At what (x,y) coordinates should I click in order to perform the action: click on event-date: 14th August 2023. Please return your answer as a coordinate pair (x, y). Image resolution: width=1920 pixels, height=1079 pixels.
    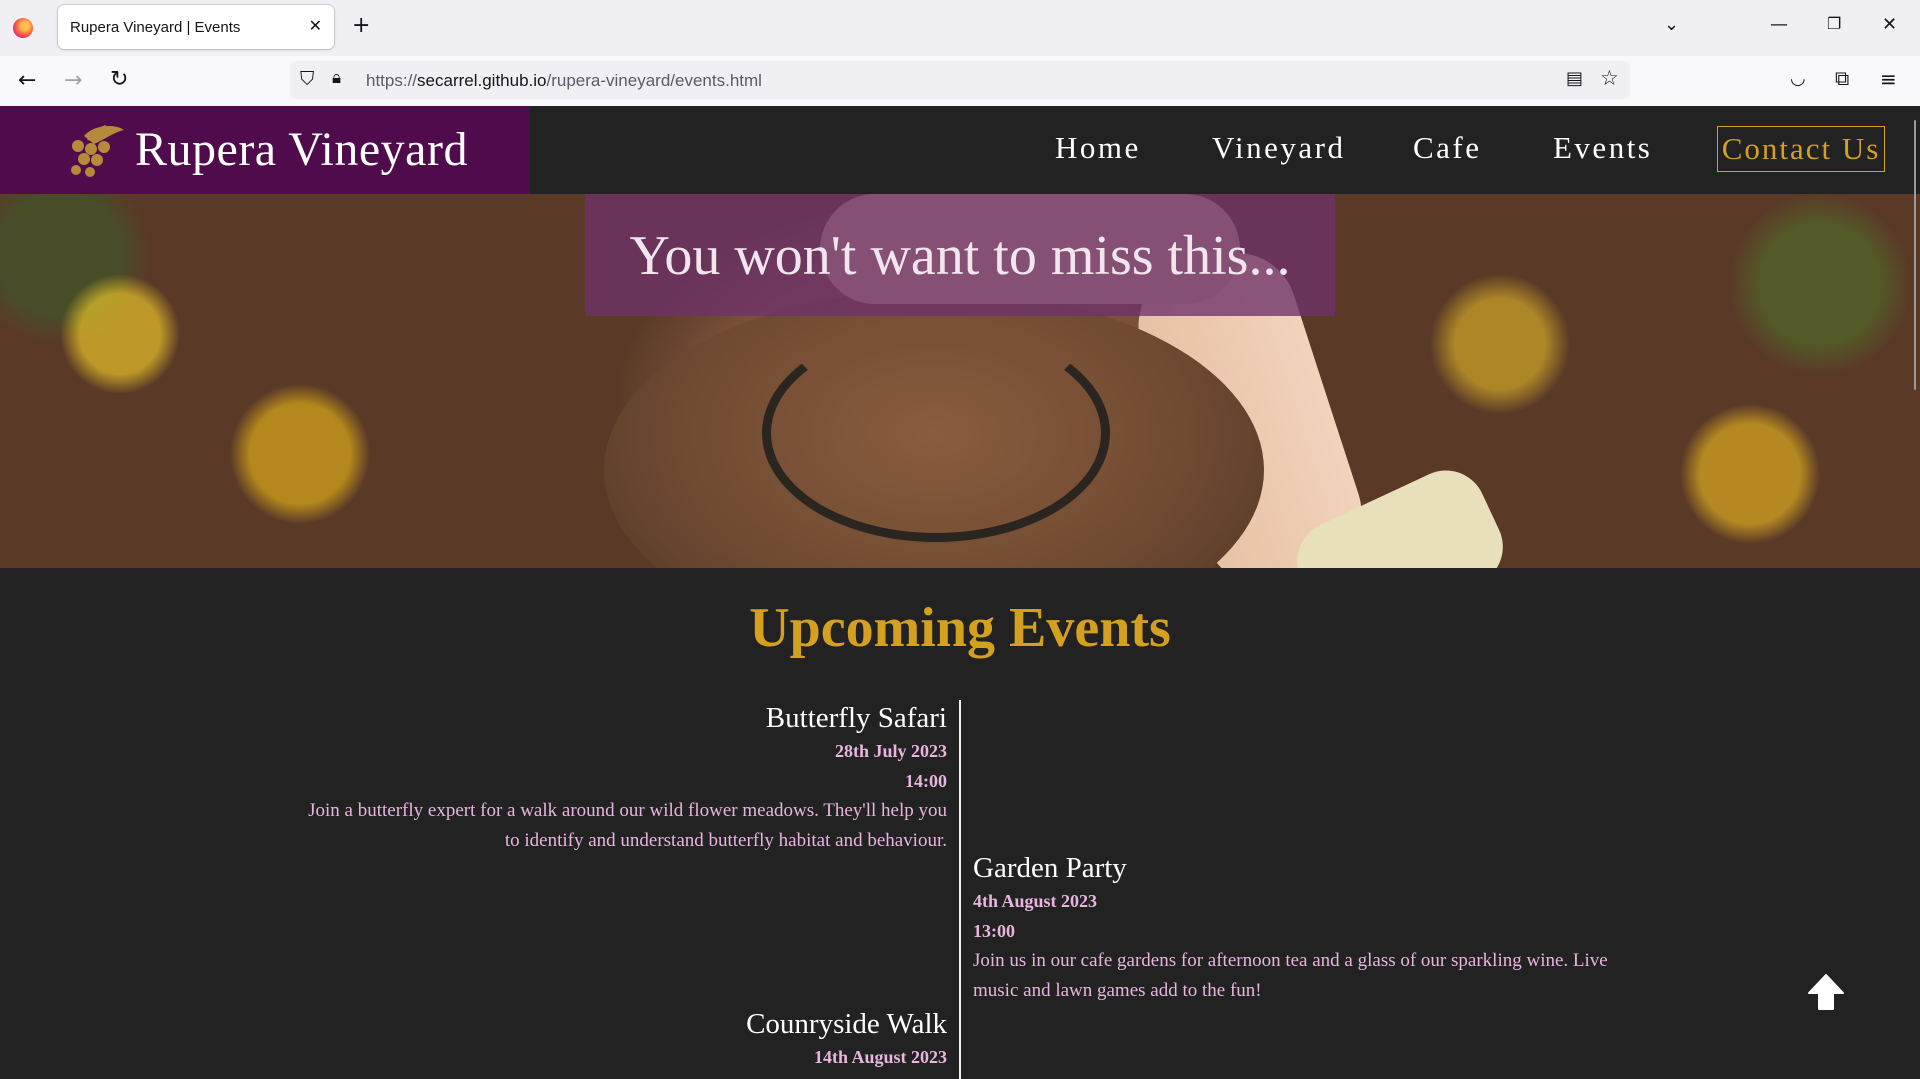
    Looking at the image, I should click on (880, 1057).